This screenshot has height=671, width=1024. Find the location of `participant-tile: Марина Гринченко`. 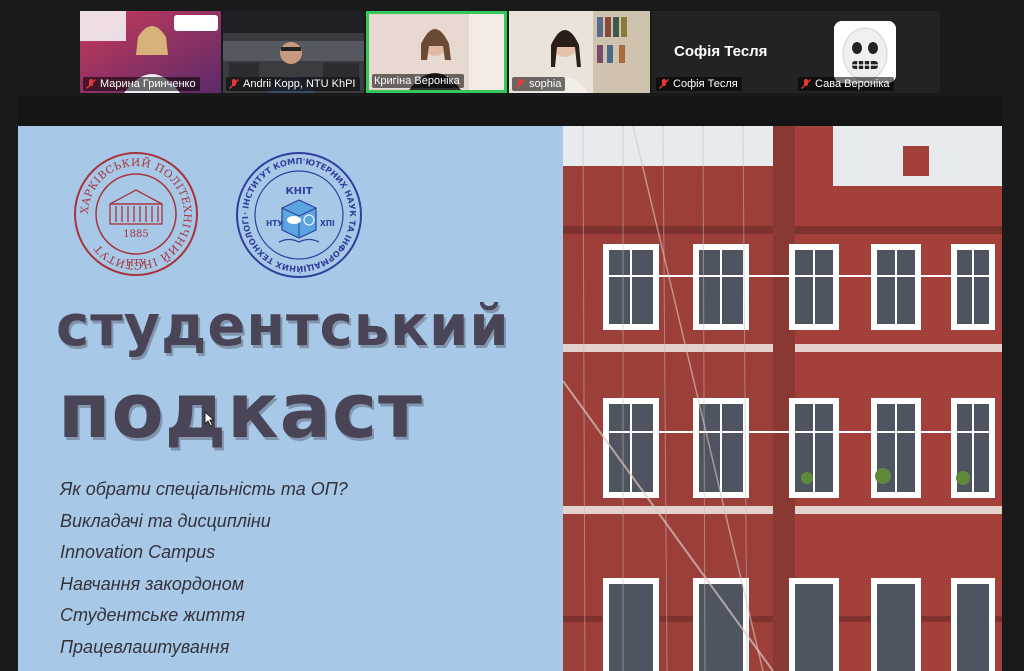

participant-tile: Марина Гринченко is located at coordinates (150, 52).